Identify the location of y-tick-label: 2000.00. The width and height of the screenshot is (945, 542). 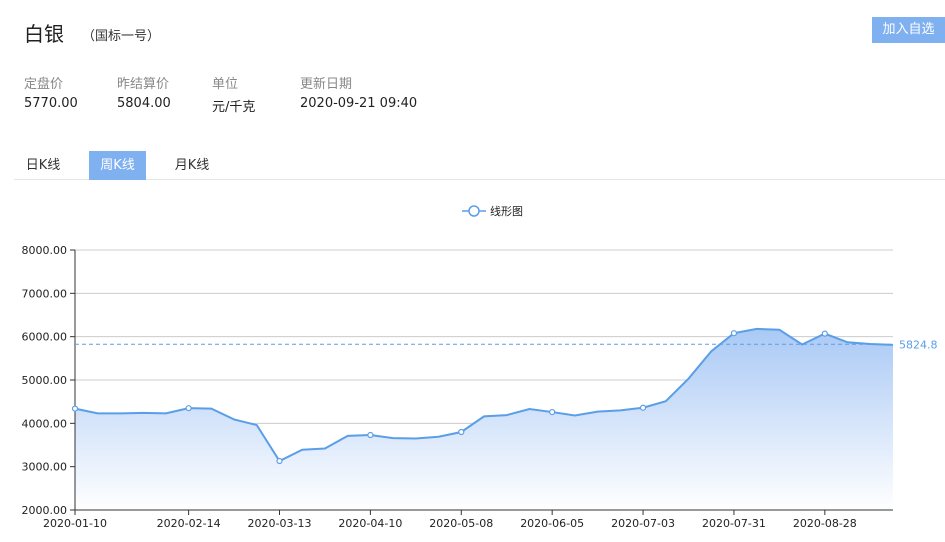
(45, 510).